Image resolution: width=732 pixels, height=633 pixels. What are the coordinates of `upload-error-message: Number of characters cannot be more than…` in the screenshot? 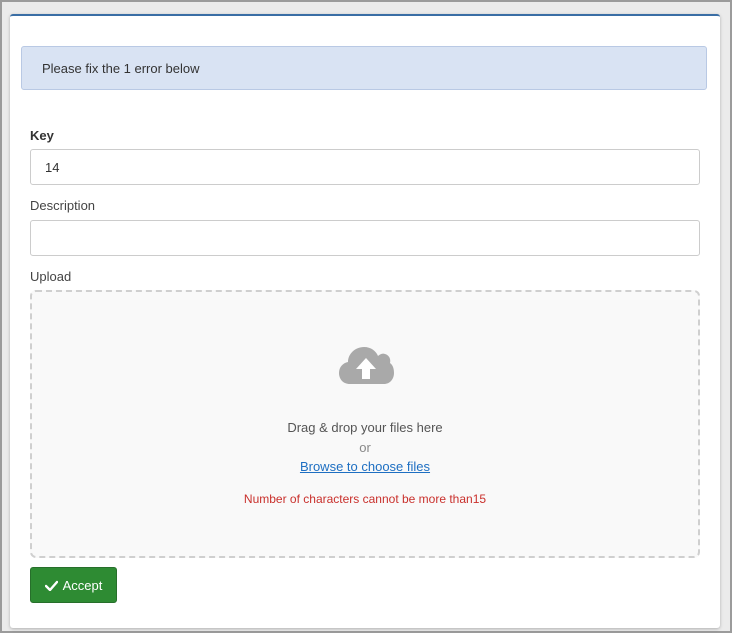 It's located at (365, 499).